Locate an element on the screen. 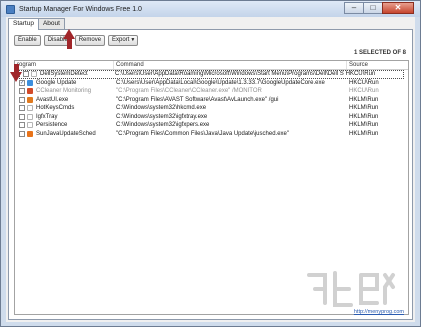  program-cell: DellSystemDetect is located at coordinates (66, 74).